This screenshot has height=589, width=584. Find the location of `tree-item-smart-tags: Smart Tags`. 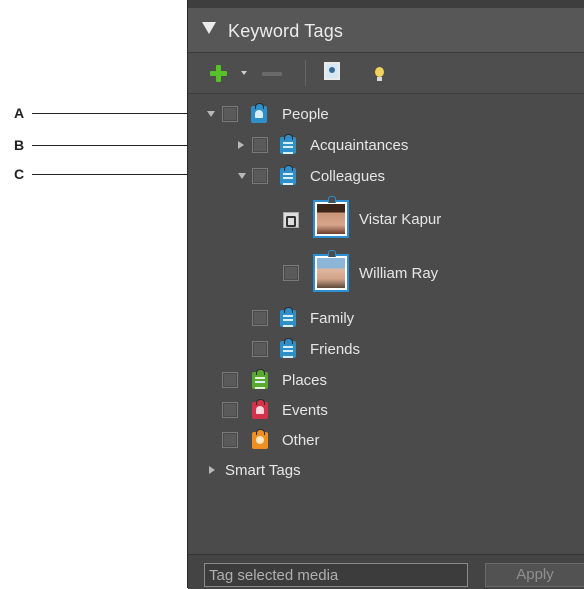

tree-item-smart-tags: Smart Tags is located at coordinates (386, 470).